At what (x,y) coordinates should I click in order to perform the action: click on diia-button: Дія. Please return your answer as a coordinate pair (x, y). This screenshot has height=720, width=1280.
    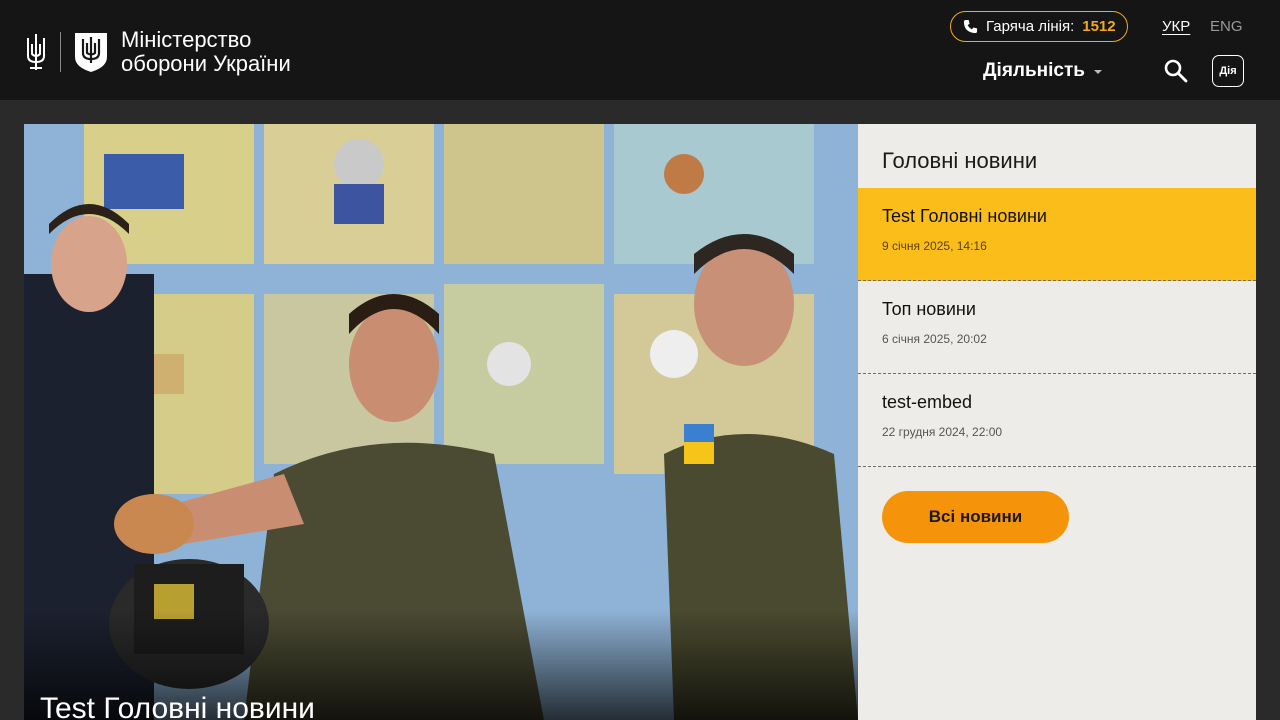
    Looking at the image, I should click on (1228, 71).